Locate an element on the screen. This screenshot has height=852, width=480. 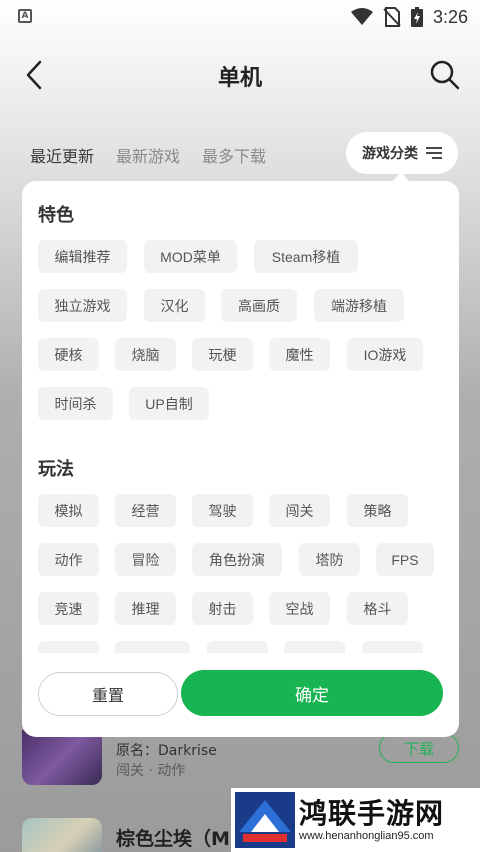
tag-levels: 闯关 is located at coordinates (299, 510).